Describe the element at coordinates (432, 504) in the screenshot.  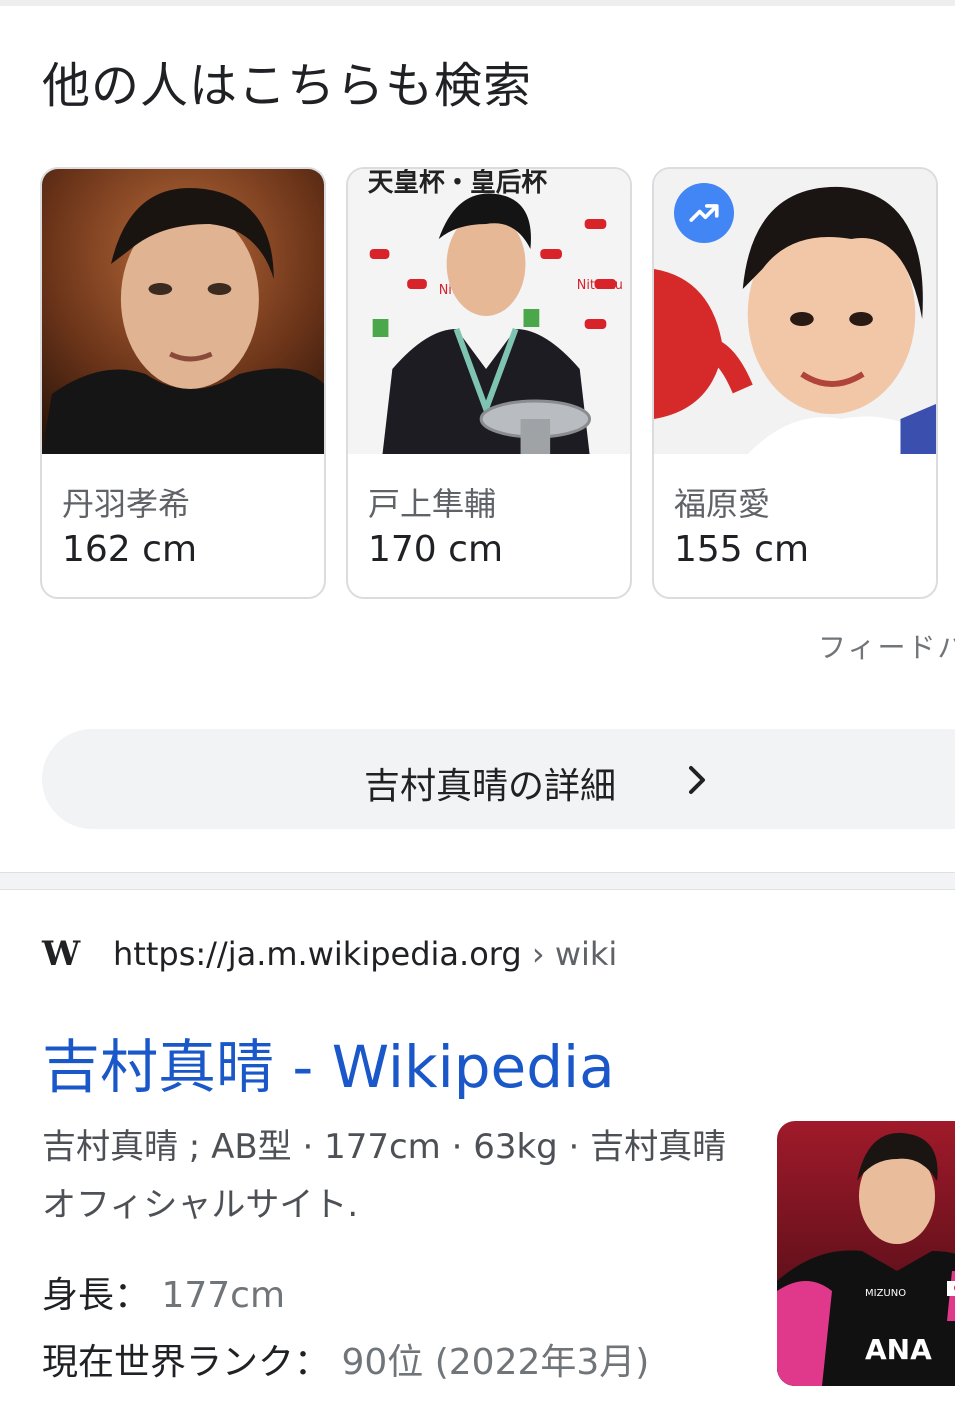
I see `person-name: 戸上隼輔` at that location.